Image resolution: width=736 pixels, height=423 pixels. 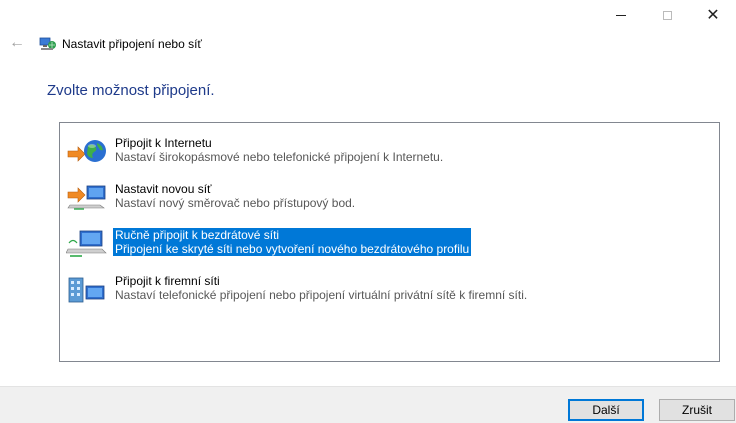 What do you see at coordinates (368, 404) in the screenshot?
I see `footer-bar: Další Zrušit` at bounding box center [368, 404].